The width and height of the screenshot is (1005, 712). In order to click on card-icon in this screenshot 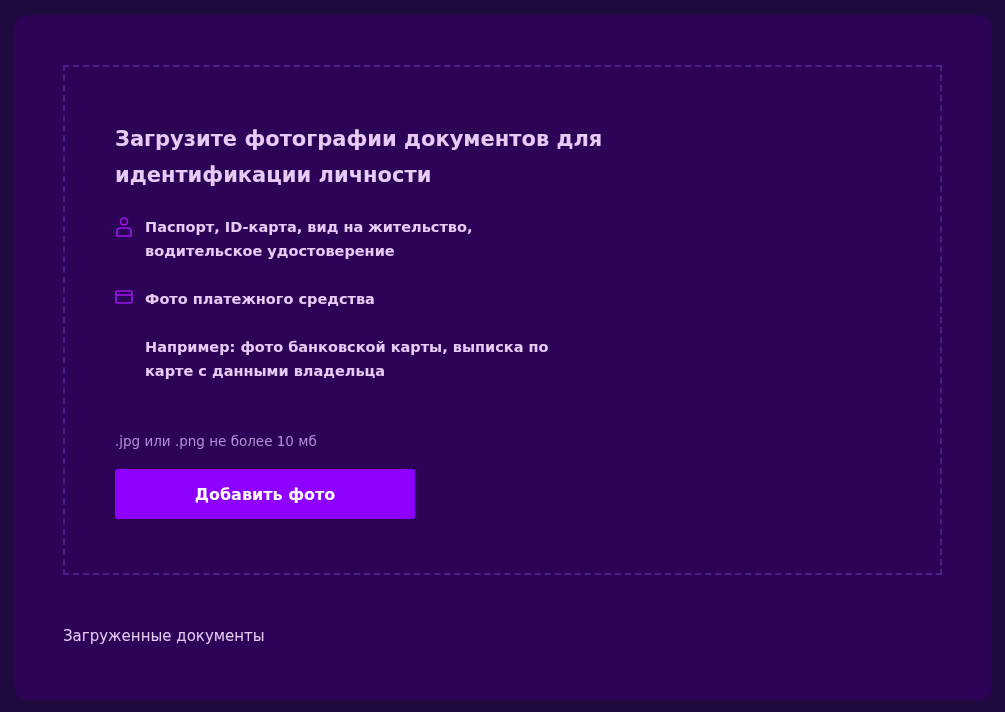, I will do `click(124, 297)`.